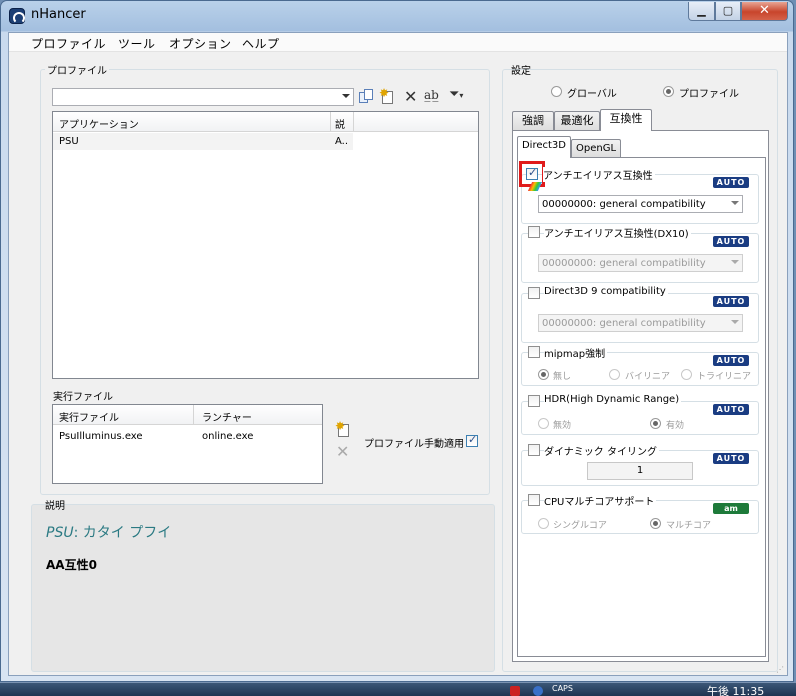 The height and width of the screenshot is (696, 796). What do you see at coordinates (686, 374) in the screenshot?
I see `mipmap-trilinear-radio` at bounding box center [686, 374].